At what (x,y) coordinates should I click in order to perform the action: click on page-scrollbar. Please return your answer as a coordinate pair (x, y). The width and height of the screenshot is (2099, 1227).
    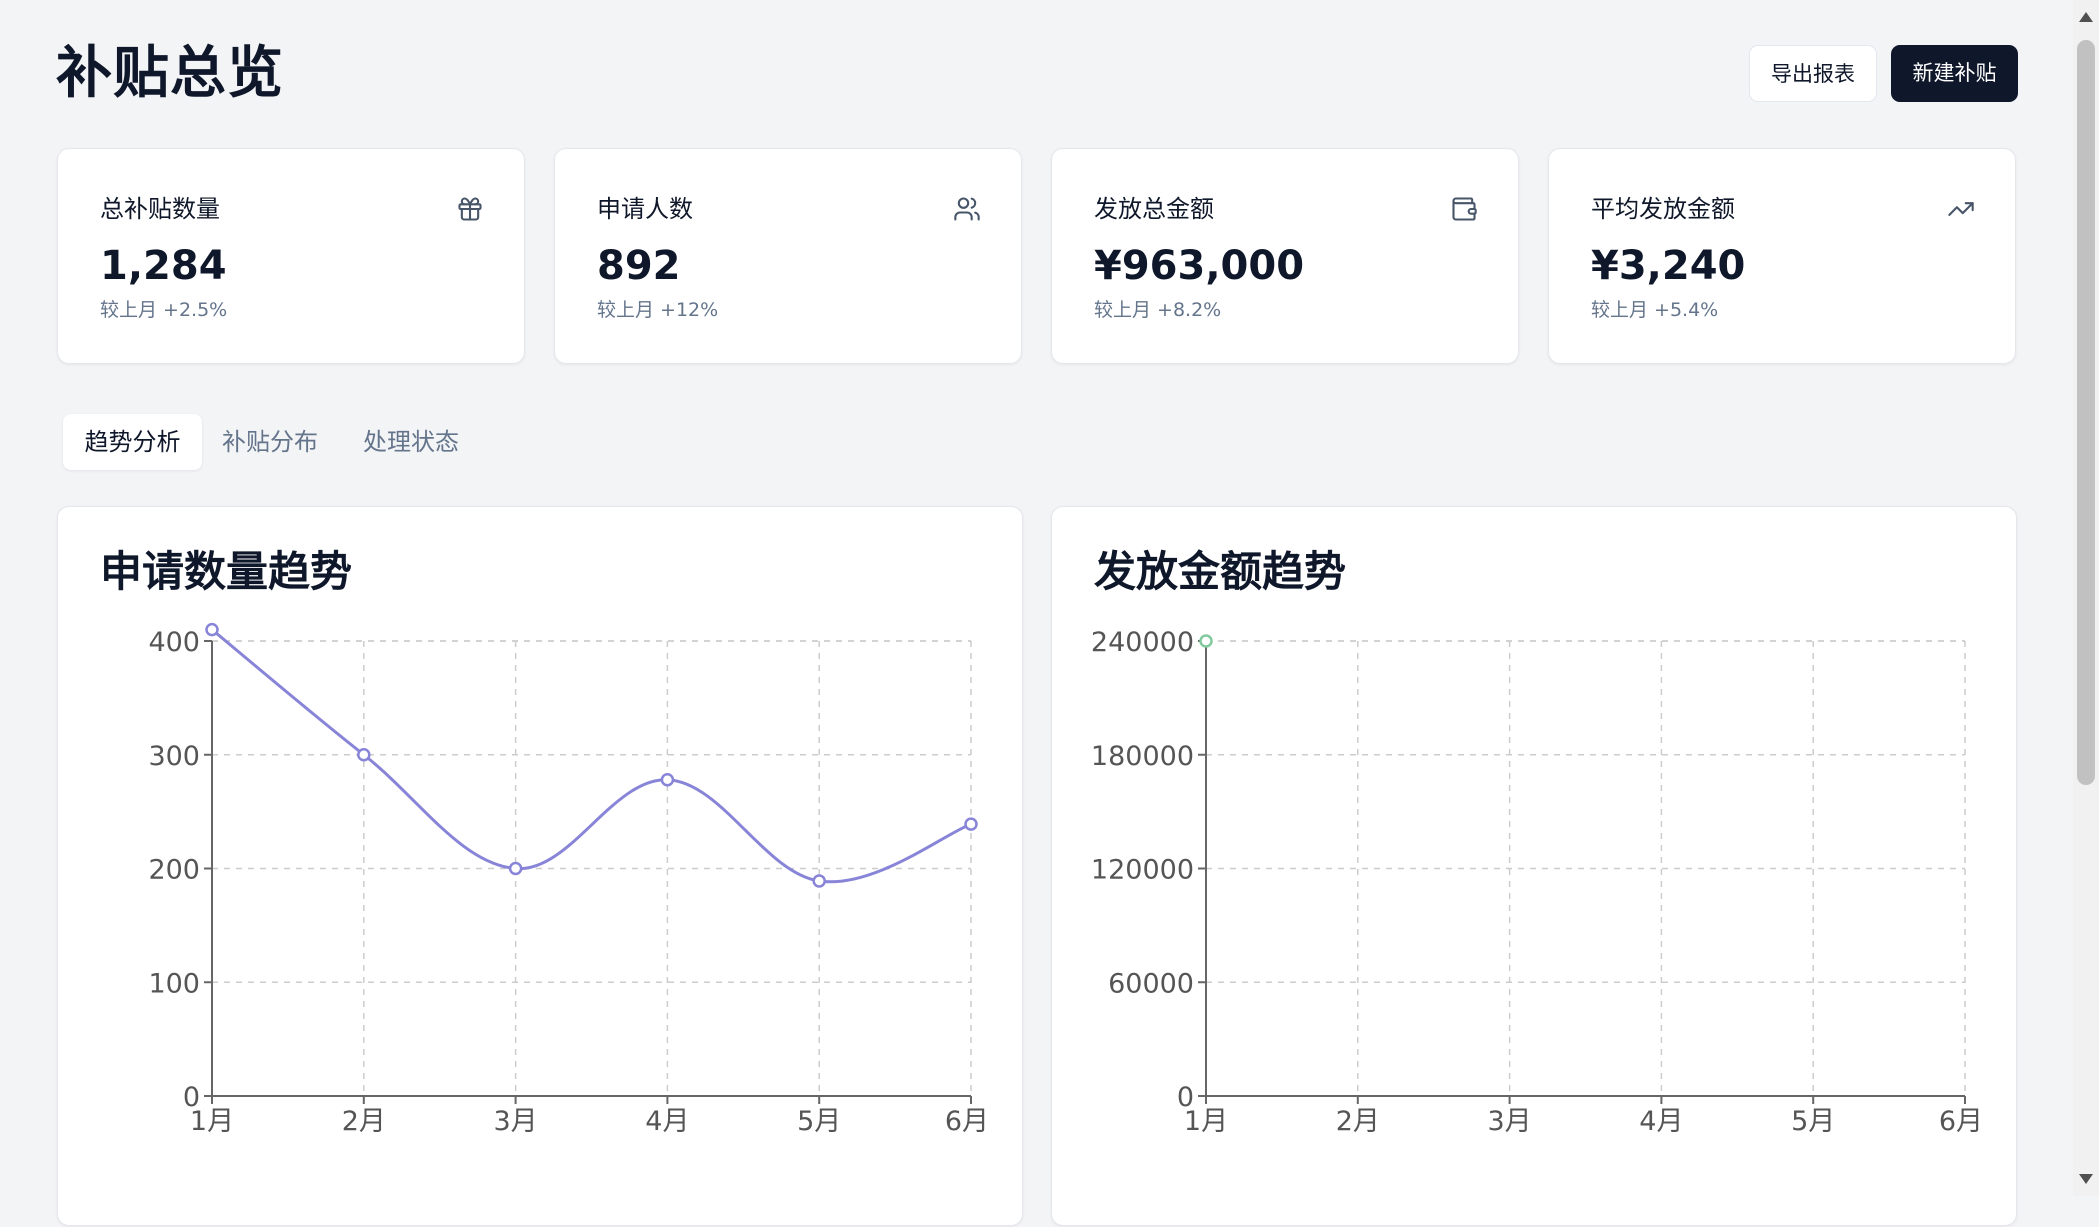
    Looking at the image, I should click on (2086, 598).